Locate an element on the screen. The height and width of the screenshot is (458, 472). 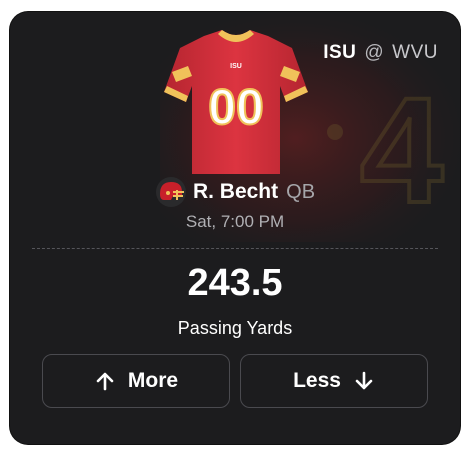
arrow-down-icon is located at coordinates (364, 380).